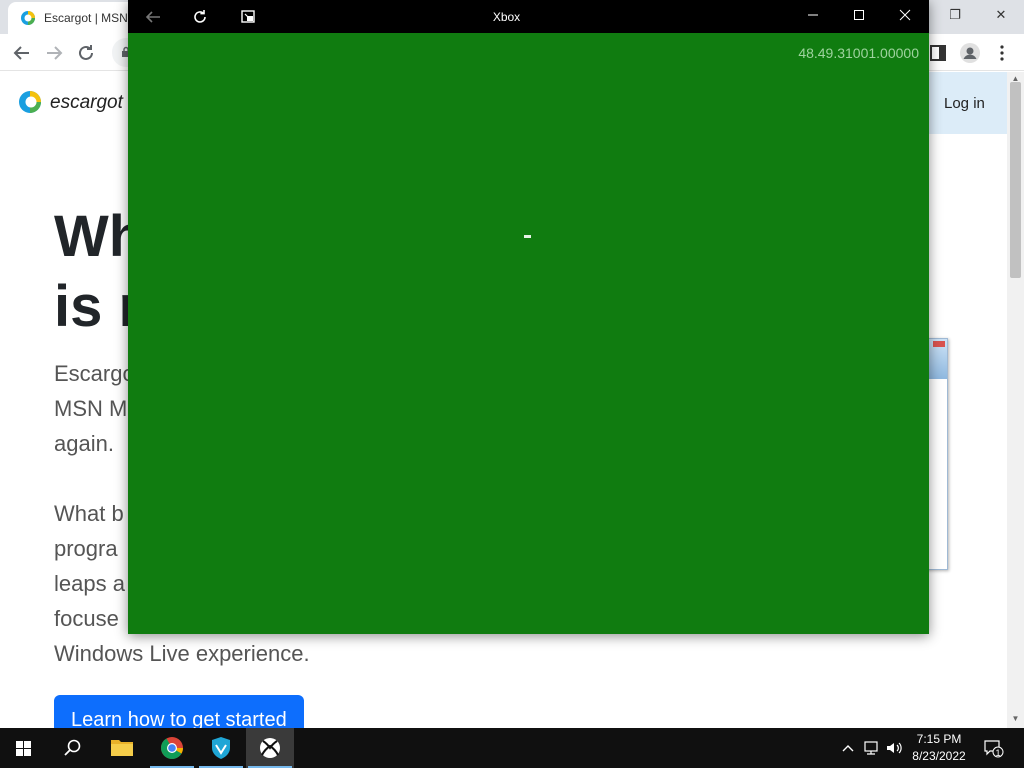  Describe the element at coordinates (24, 748) in the screenshot. I see `start-icon` at that location.